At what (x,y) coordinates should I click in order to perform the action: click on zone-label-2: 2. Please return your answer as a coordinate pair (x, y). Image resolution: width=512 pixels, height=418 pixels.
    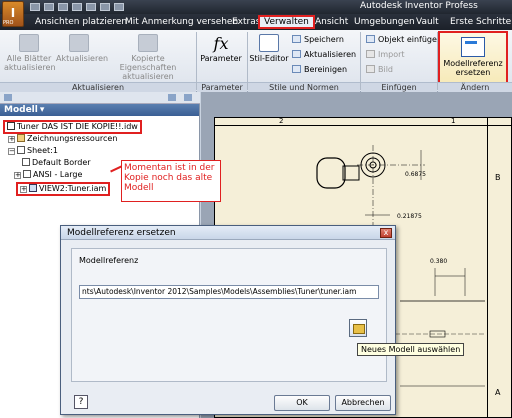
    Looking at the image, I should click on (281, 121).